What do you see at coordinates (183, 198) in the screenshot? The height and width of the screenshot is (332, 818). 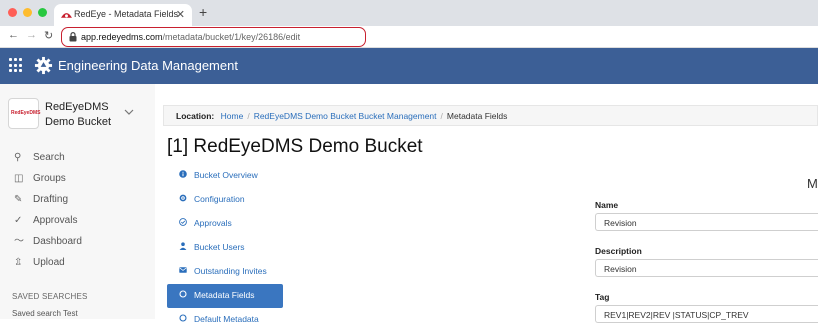 I see `cog-icon` at bounding box center [183, 198].